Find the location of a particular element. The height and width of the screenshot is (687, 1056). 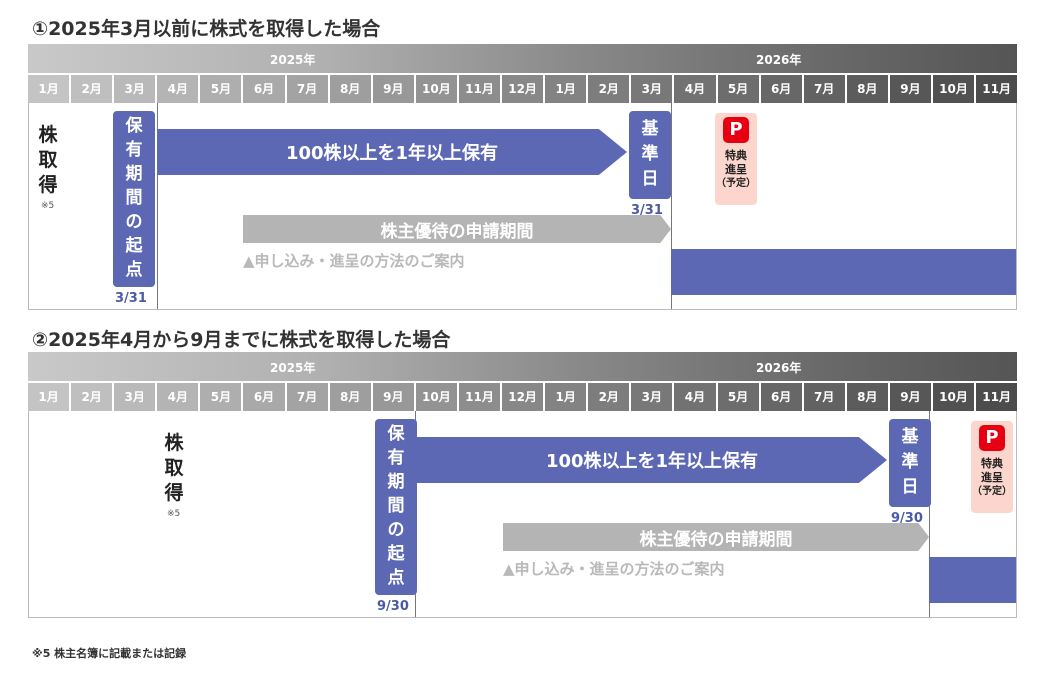

footnote: ※5 株主名簿に記載または記録 is located at coordinates (109, 653).